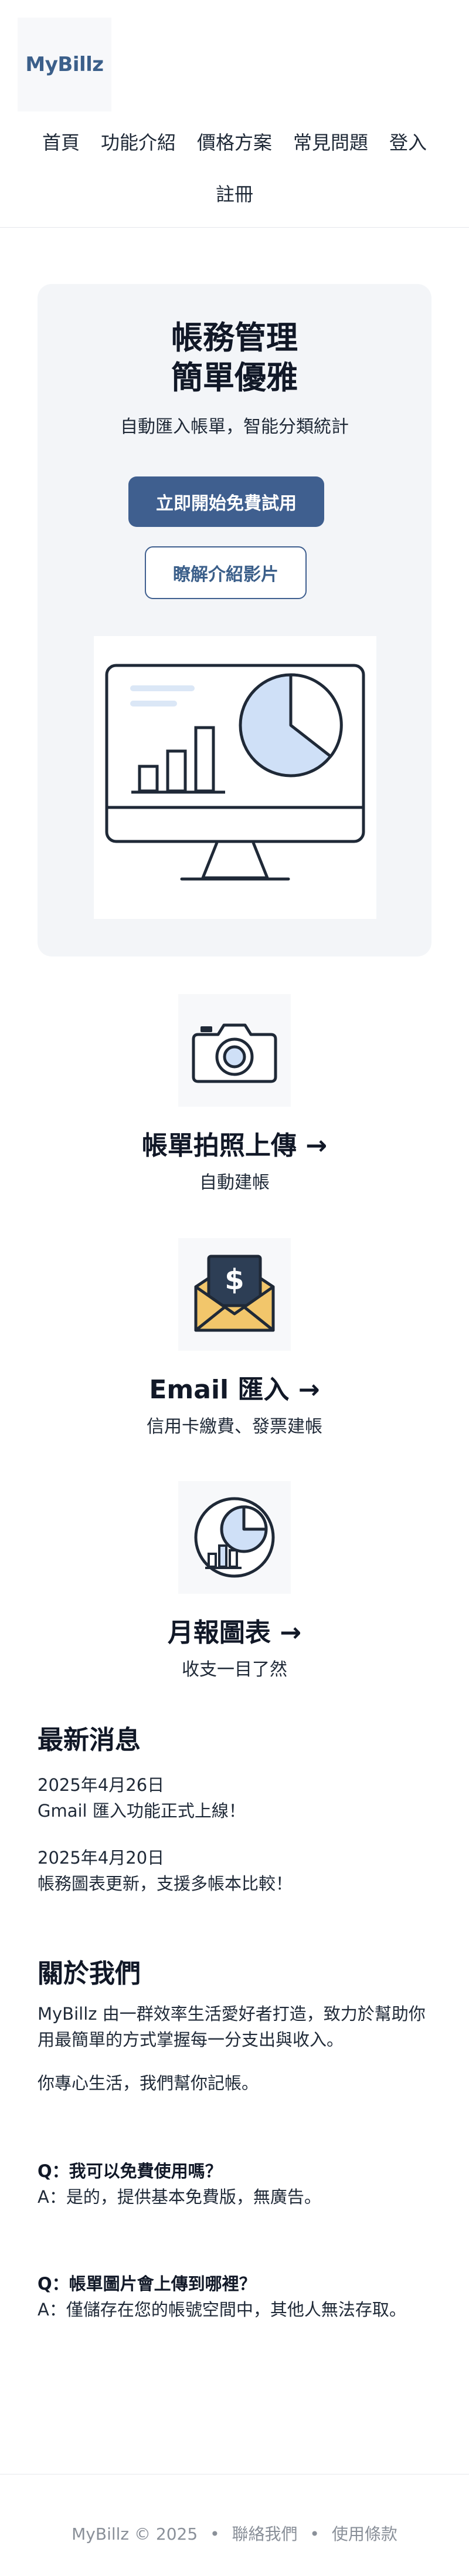 The height and width of the screenshot is (2576, 469). Describe the element at coordinates (265, 2534) in the screenshot. I see `footer-contact-link: 聯絡我們` at that location.